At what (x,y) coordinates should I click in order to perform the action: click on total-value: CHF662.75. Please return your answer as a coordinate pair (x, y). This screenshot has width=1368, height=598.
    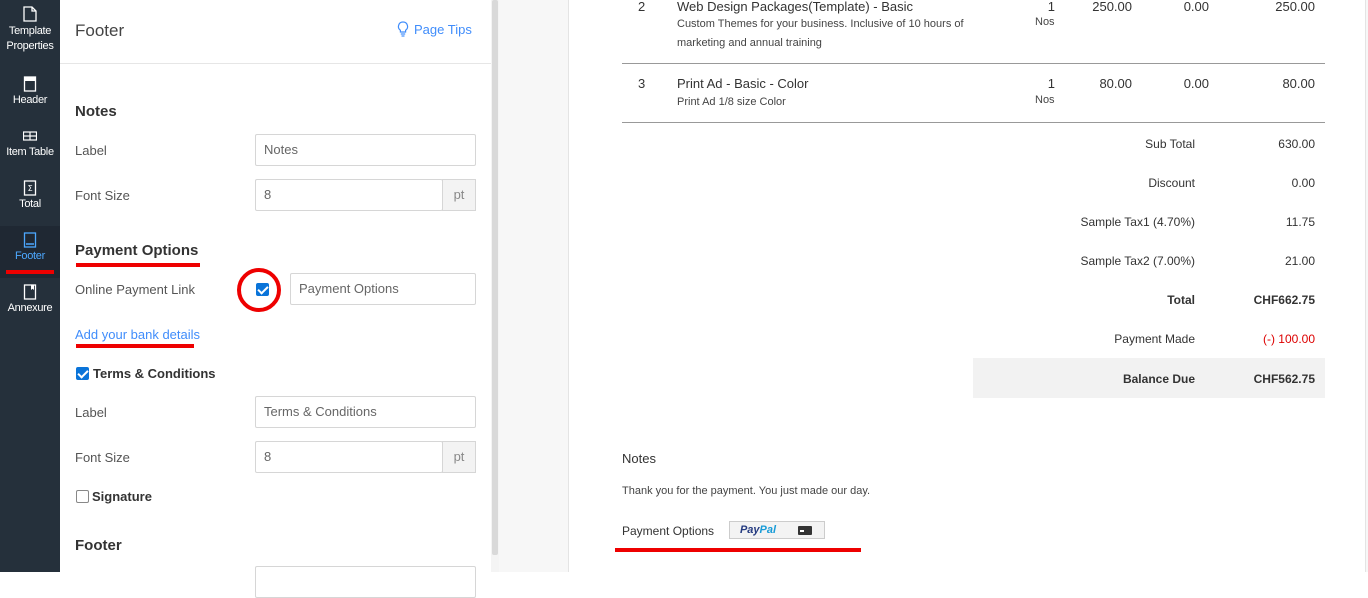
    Looking at the image, I should click on (1284, 300).